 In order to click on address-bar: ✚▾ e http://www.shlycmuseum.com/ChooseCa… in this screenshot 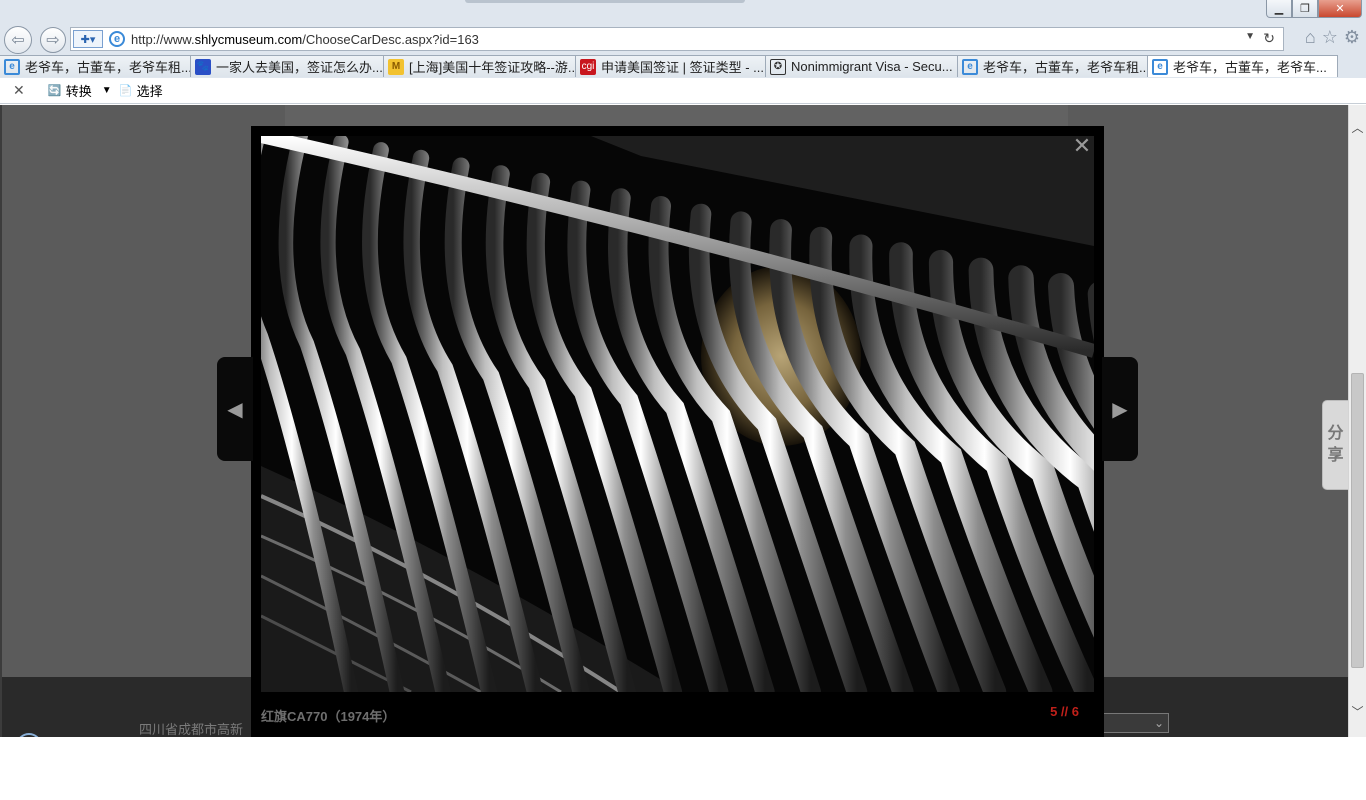, I will do `click(677, 39)`.